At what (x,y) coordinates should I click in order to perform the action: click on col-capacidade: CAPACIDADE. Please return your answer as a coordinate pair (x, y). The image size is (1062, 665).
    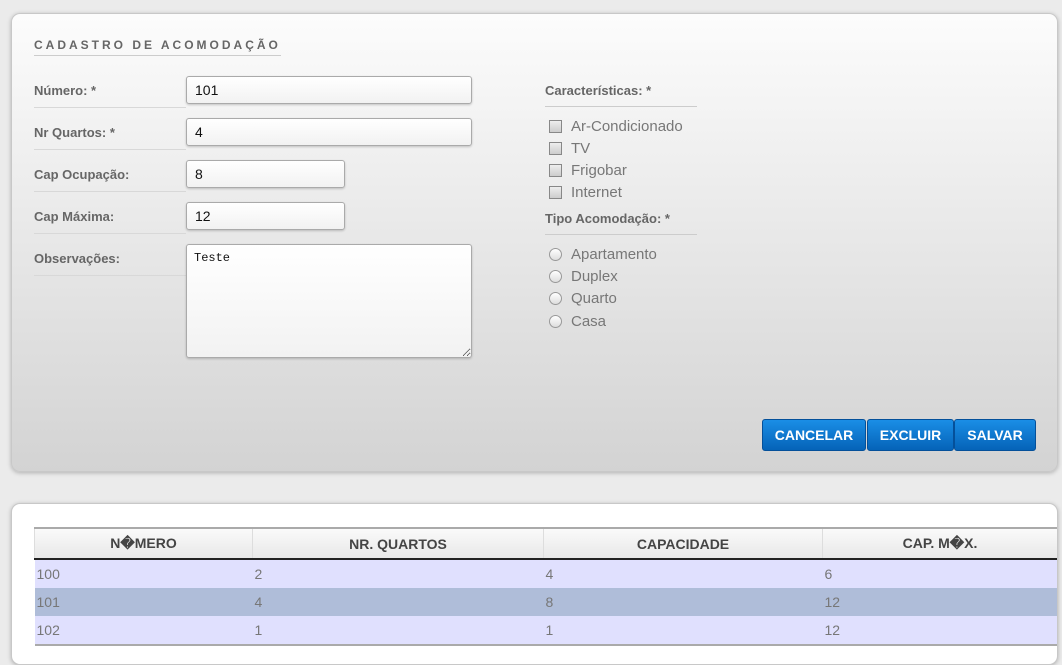
    Looking at the image, I should click on (683, 543).